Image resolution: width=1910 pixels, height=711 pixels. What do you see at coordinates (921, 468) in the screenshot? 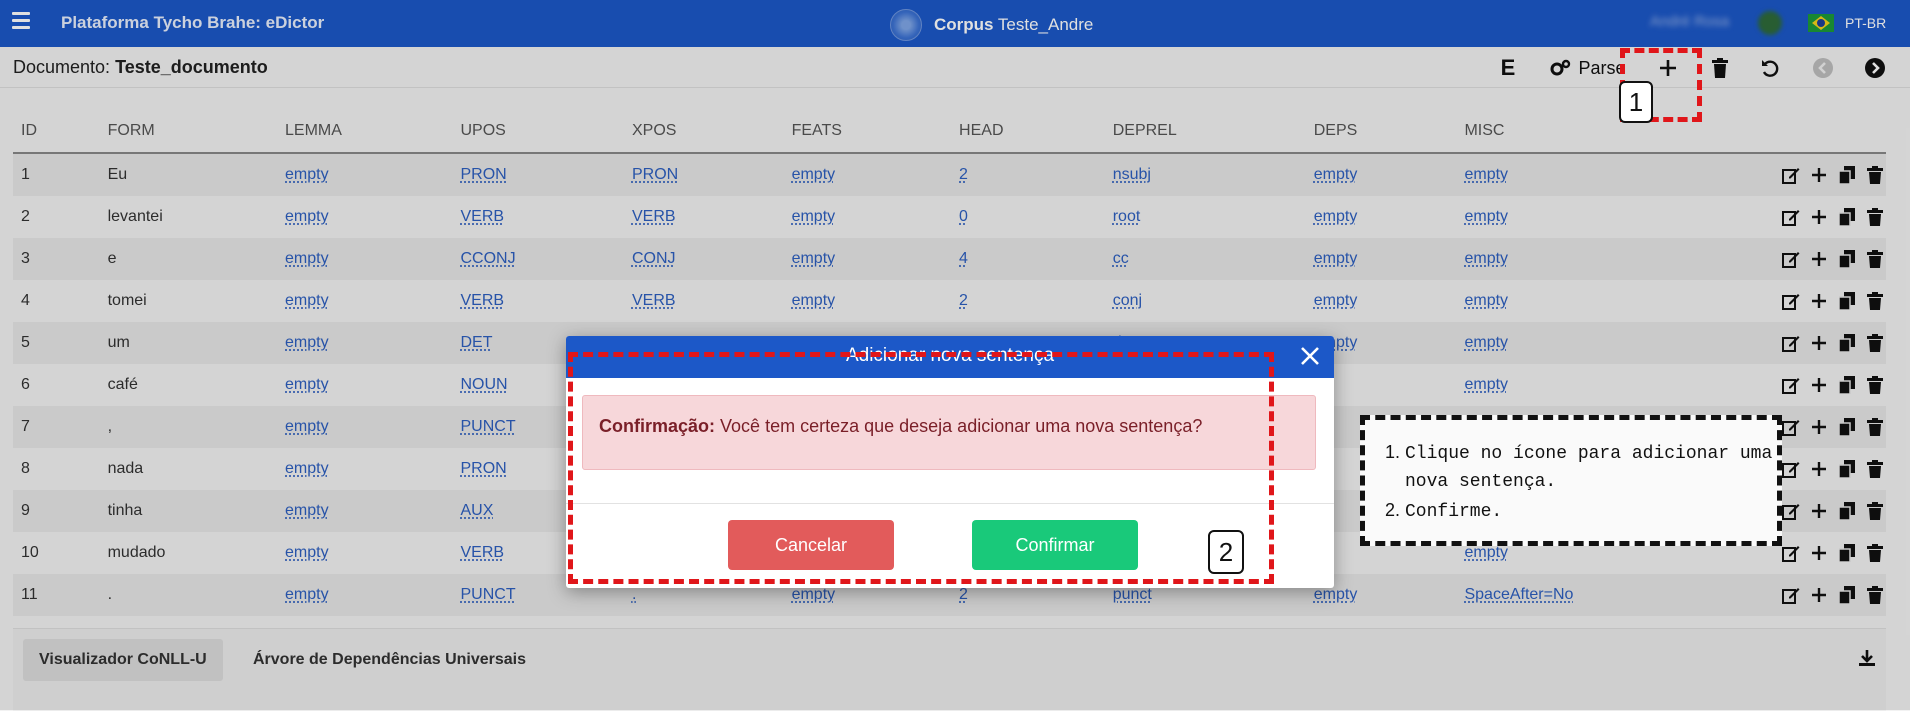
I see `highlight-dialog` at bounding box center [921, 468].